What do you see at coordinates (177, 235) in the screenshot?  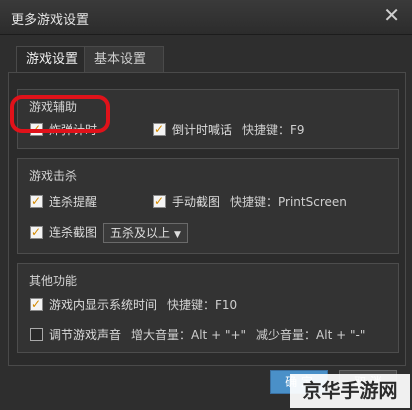 I see `chevron-down-icon: ▼` at bounding box center [177, 235].